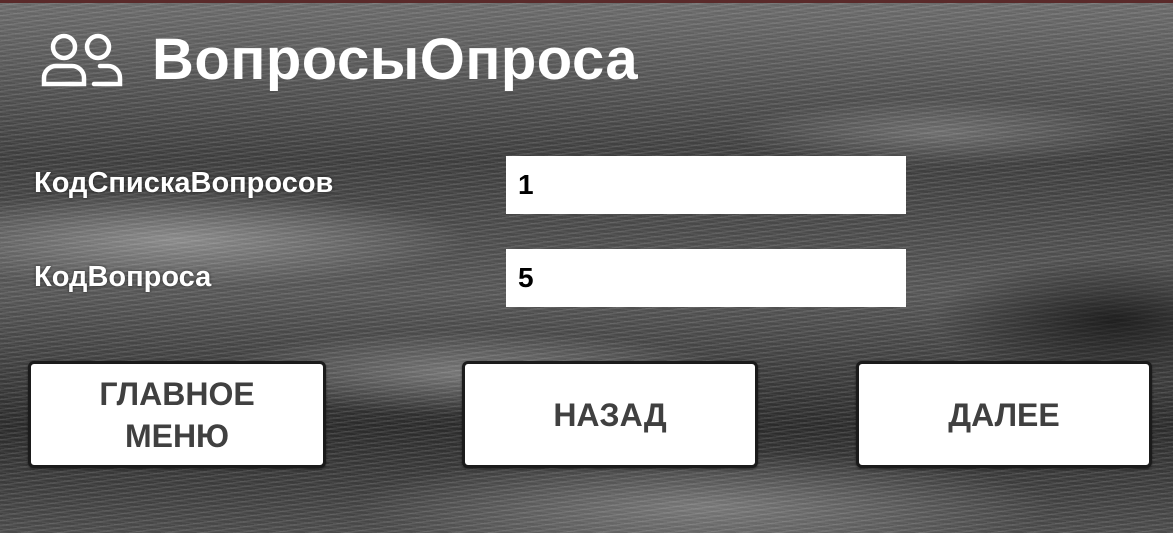 This screenshot has height=533, width=1173. What do you see at coordinates (177, 435) in the screenshot?
I see `main-menu-label-line2: МЕНЮ` at bounding box center [177, 435].